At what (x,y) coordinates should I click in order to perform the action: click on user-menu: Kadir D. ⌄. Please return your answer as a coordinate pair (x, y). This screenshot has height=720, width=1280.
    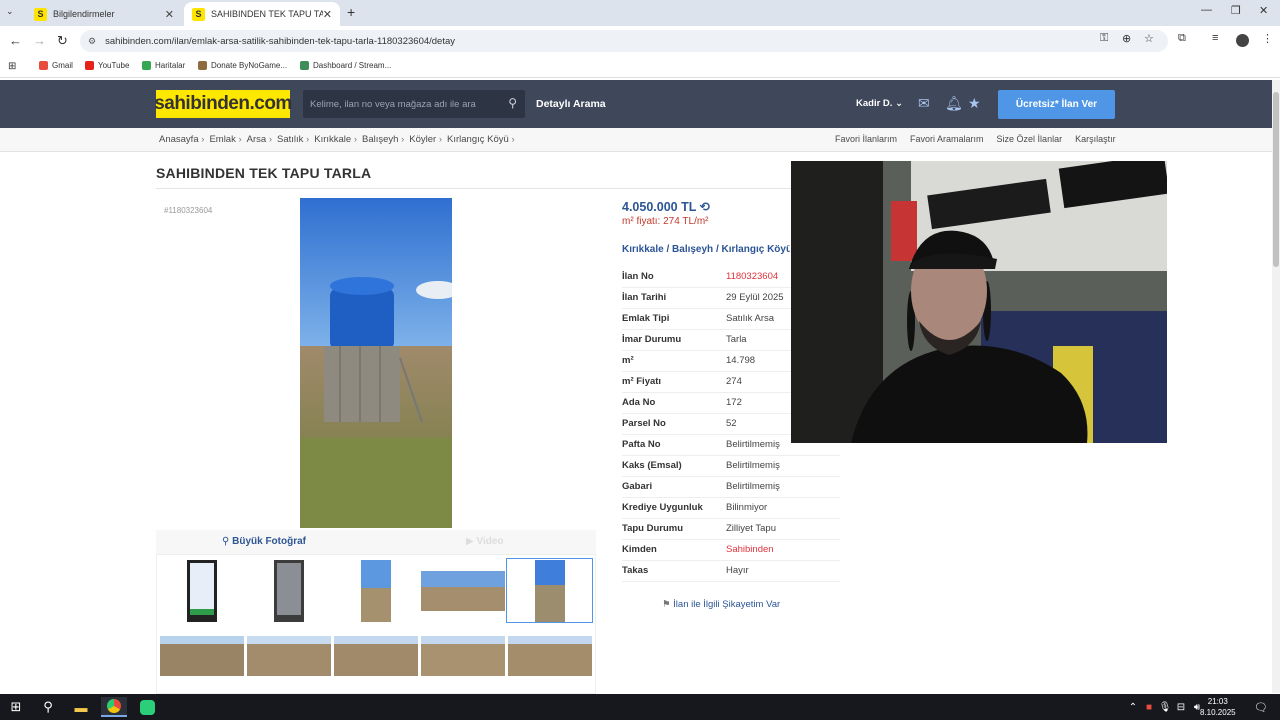
    Looking at the image, I should click on (879, 103).